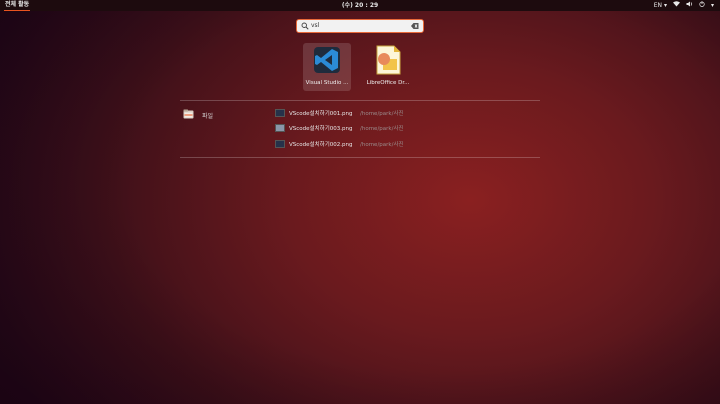 This screenshot has height=404, width=720. What do you see at coordinates (356, 25) in the screenshot?
I see `search-input` at bounding box center [356, 25].